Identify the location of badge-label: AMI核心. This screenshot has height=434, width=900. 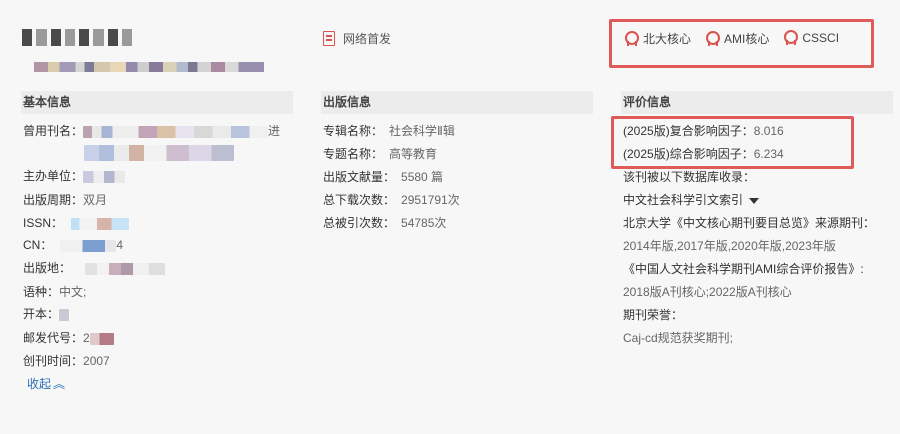
(747, 39).